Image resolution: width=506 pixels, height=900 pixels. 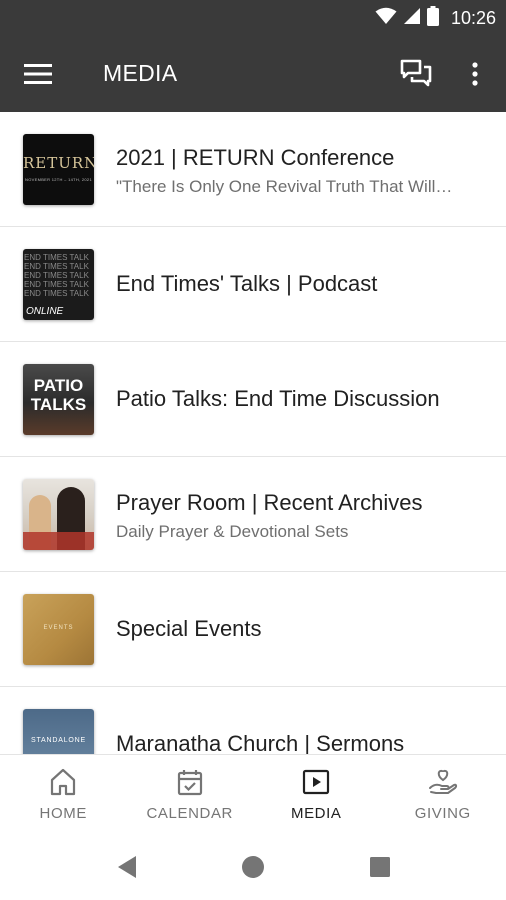 What do you see at coordinates (189, 813) in the screenshot?
I see `tab-label: CALENDAR` at bounding box center [189, 813].